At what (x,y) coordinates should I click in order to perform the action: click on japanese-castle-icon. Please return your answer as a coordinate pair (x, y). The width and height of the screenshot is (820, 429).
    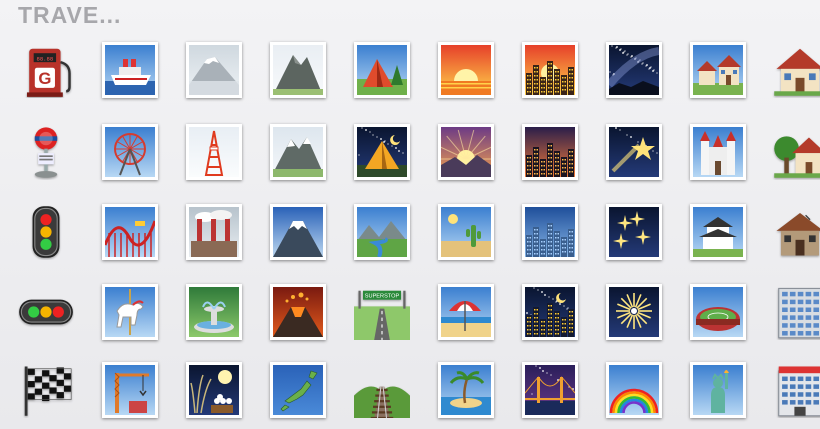
    Looking at the image, I should click on (718, 232).